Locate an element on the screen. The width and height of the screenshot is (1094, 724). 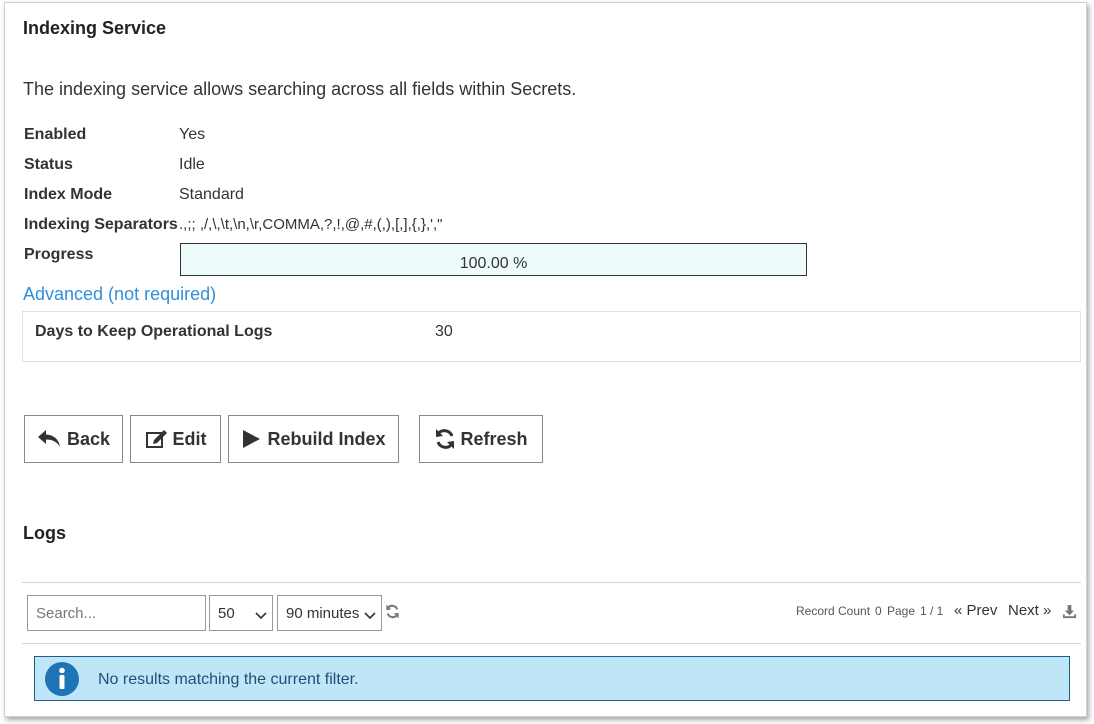
advanced-settings-box: Days to Keep Operational Logs 30 is located at coordinates (551, 336).